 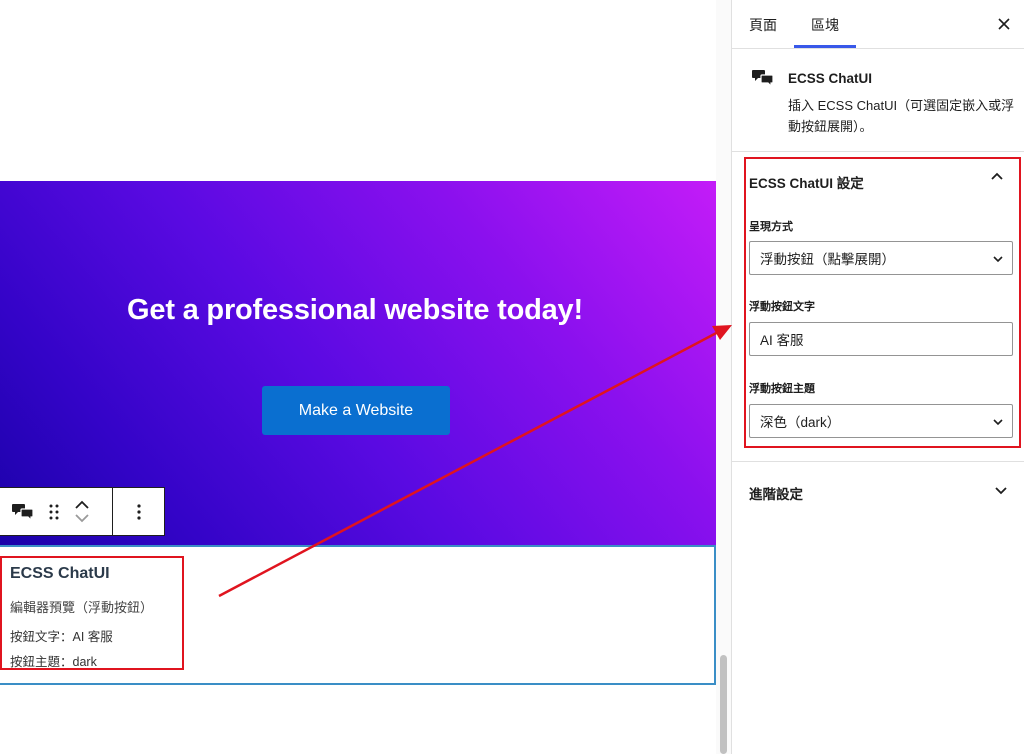 I want to click on block-movers, so click(x=82, y=511).